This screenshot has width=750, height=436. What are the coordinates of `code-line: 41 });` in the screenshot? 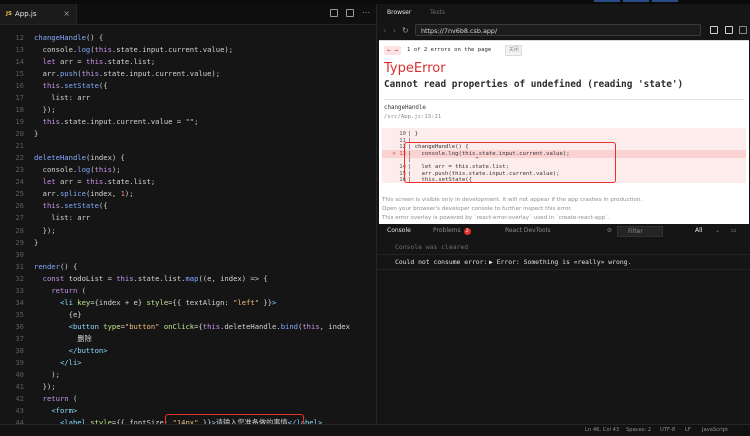 It's located at (188, 387).